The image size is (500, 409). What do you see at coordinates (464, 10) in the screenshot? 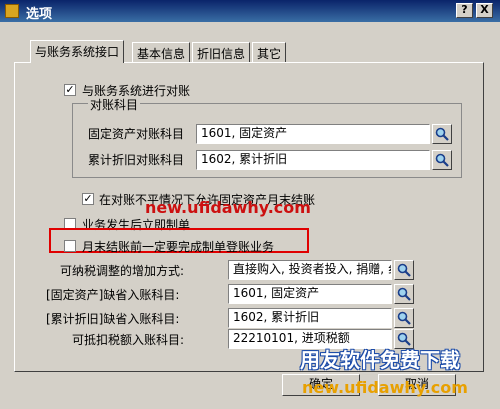
I see `help-button: ?` at bounding box center [464, 10].